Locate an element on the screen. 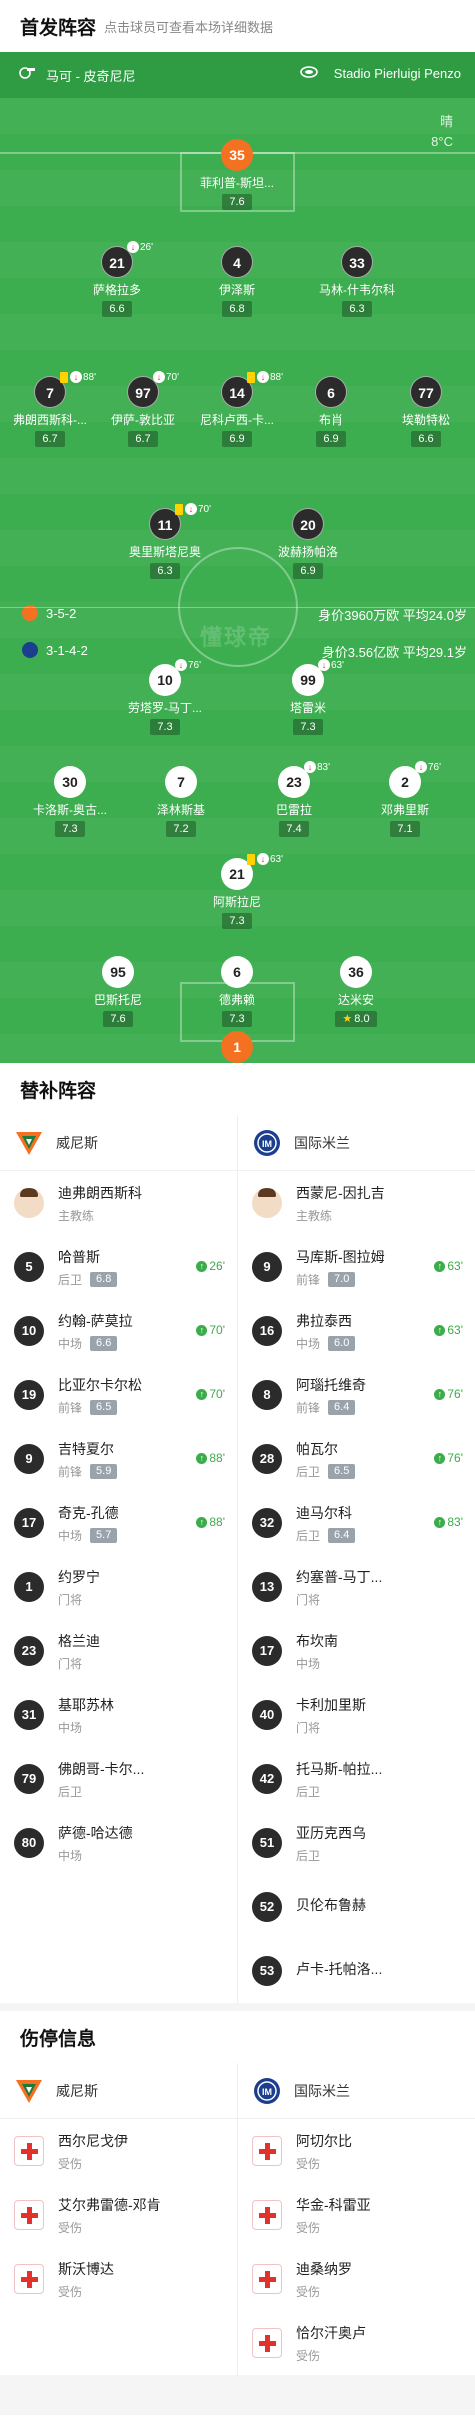 This screenshot has height=2423, width=475. player-marker: 30 卡洛斯-奥古... 7.3 is located at coordinates (70, 801).